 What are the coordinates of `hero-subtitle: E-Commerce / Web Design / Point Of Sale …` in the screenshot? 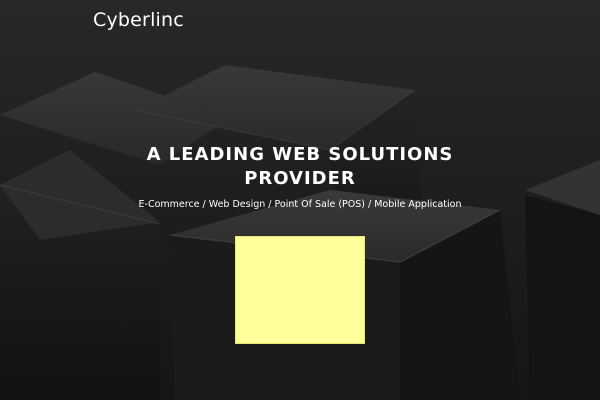 It's located at (300, 204).